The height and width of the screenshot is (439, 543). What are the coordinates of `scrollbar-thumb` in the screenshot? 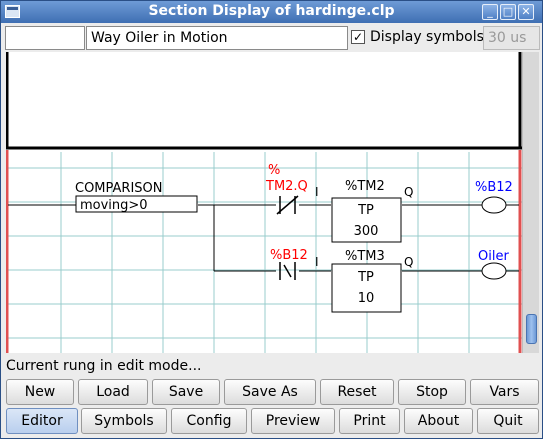 It's located at (531, 329).